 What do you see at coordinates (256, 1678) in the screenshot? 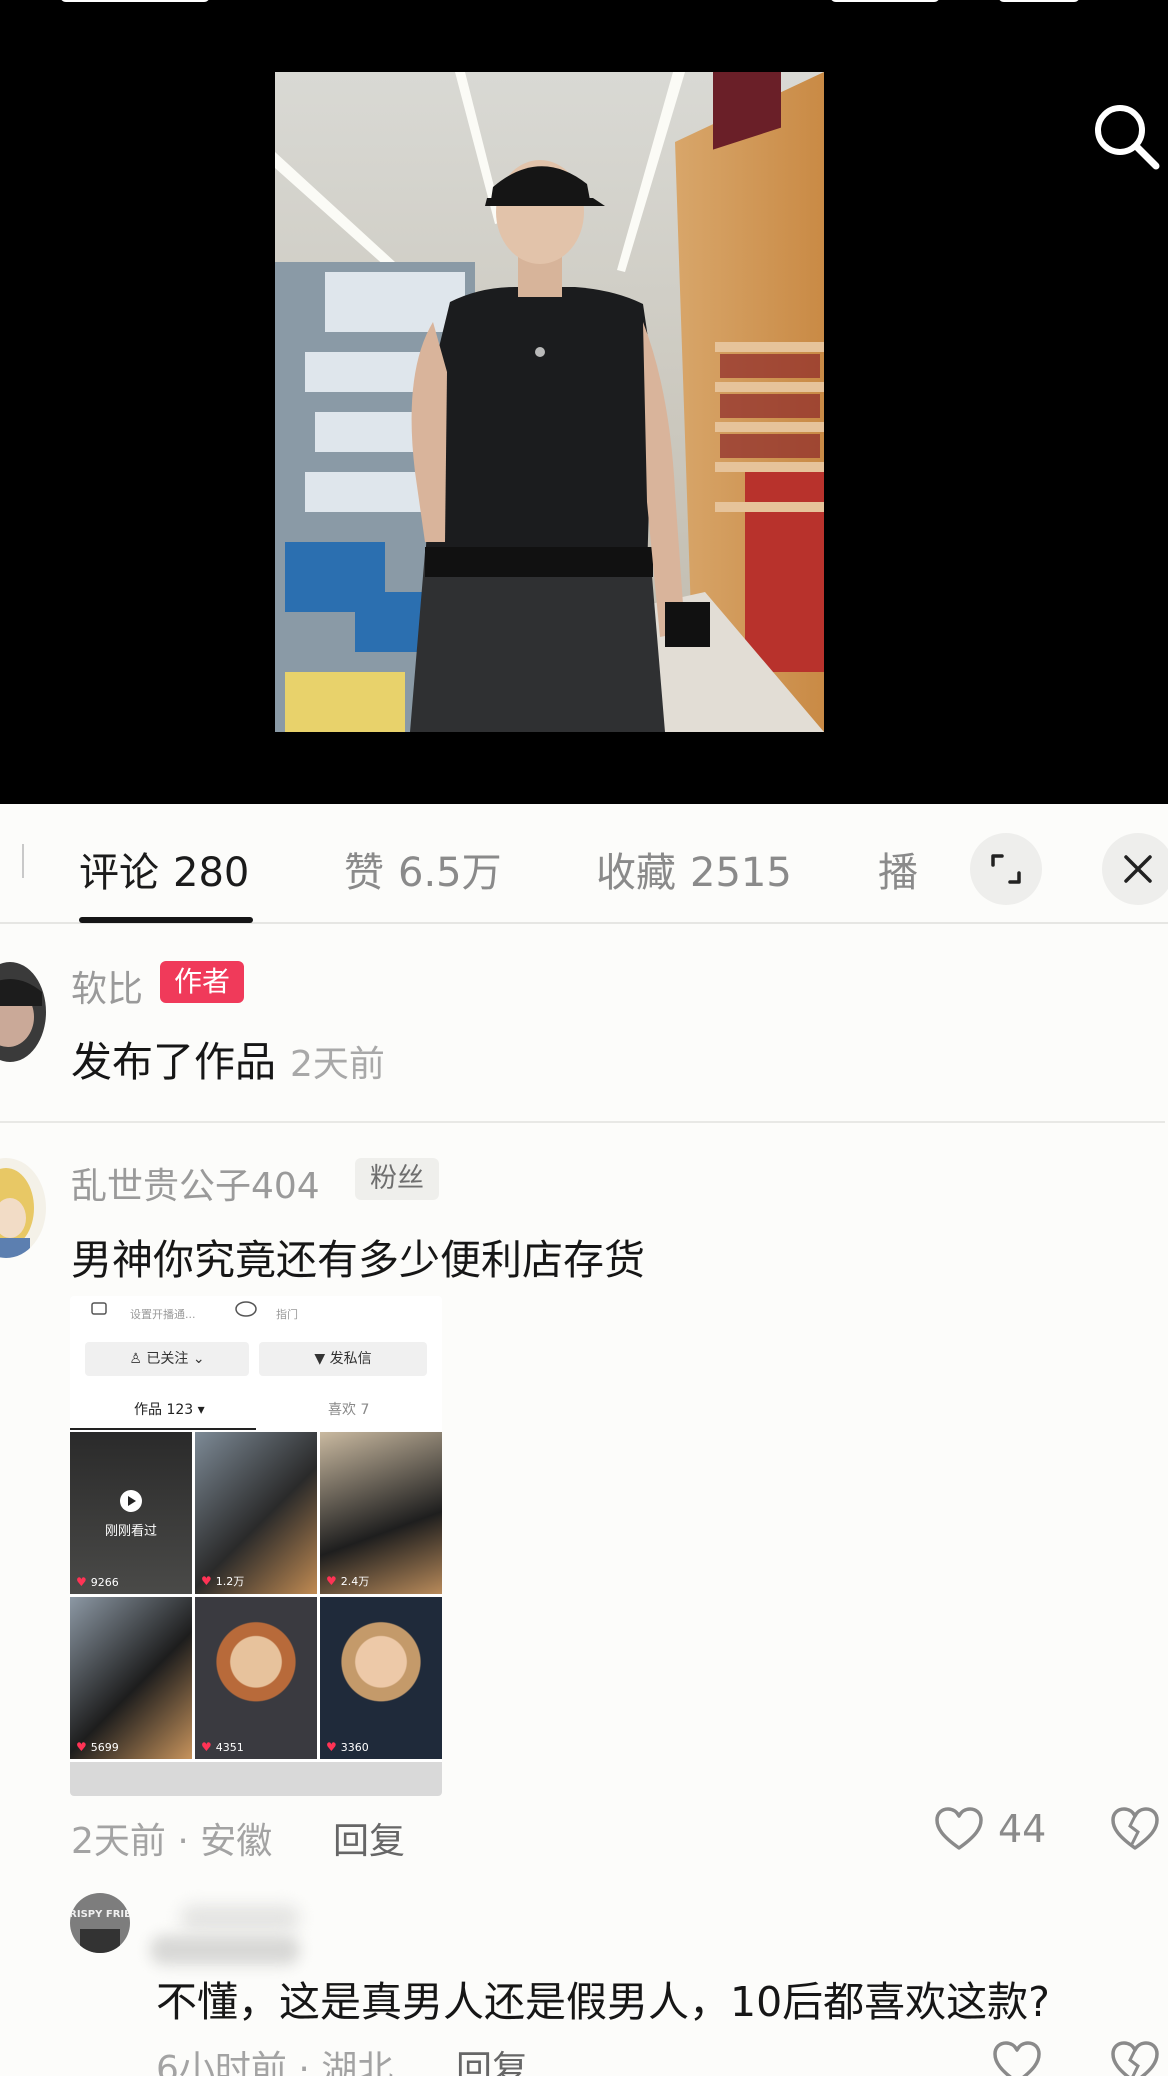
I see `video-thumb: 4351` at bounding box center [256, 1678].